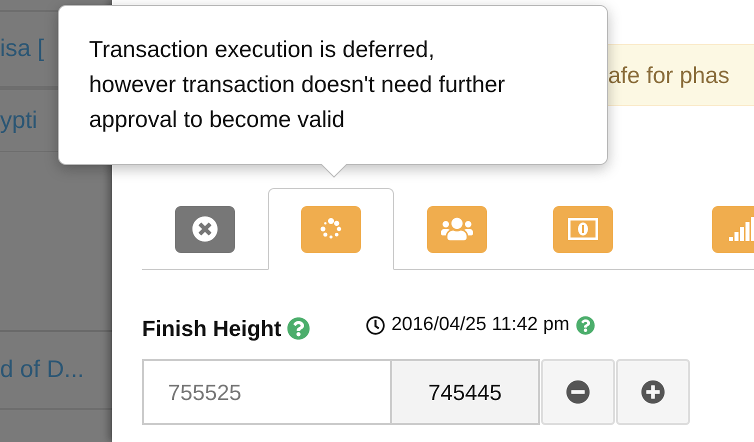 The width and height of the screenshot is (754, 442). Describe the element at coordinates (205, 229) in the screenshot. I see `close-icon` at that location.